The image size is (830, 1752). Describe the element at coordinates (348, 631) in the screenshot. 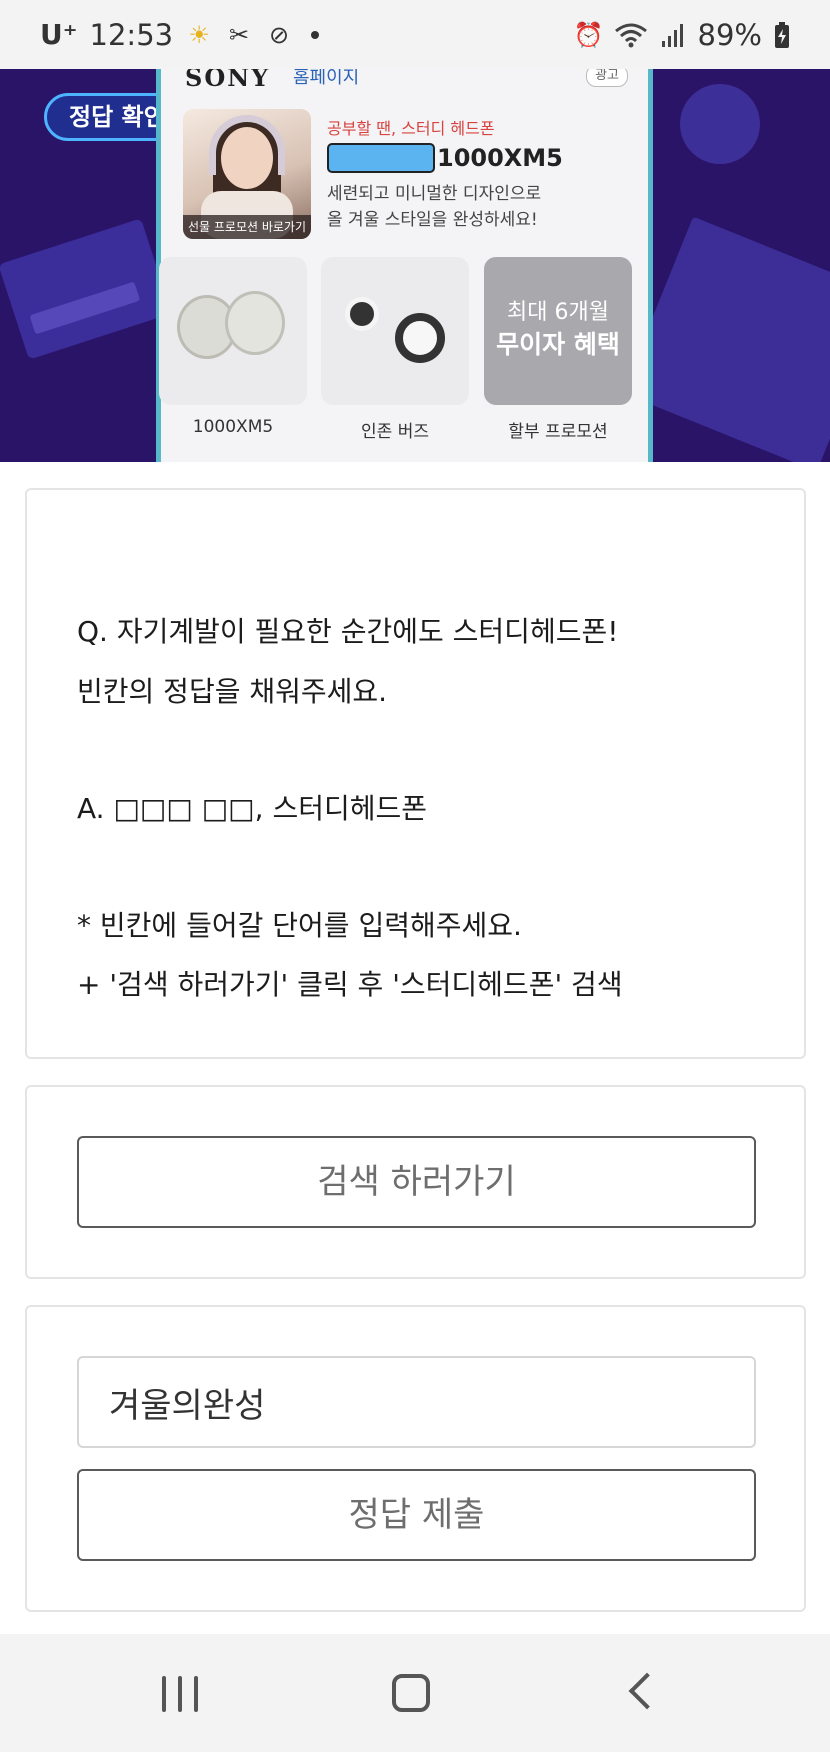

I see `question-line: Q. 자기계발이 필요한 순간에도 스터디헤드폰!` at that location.